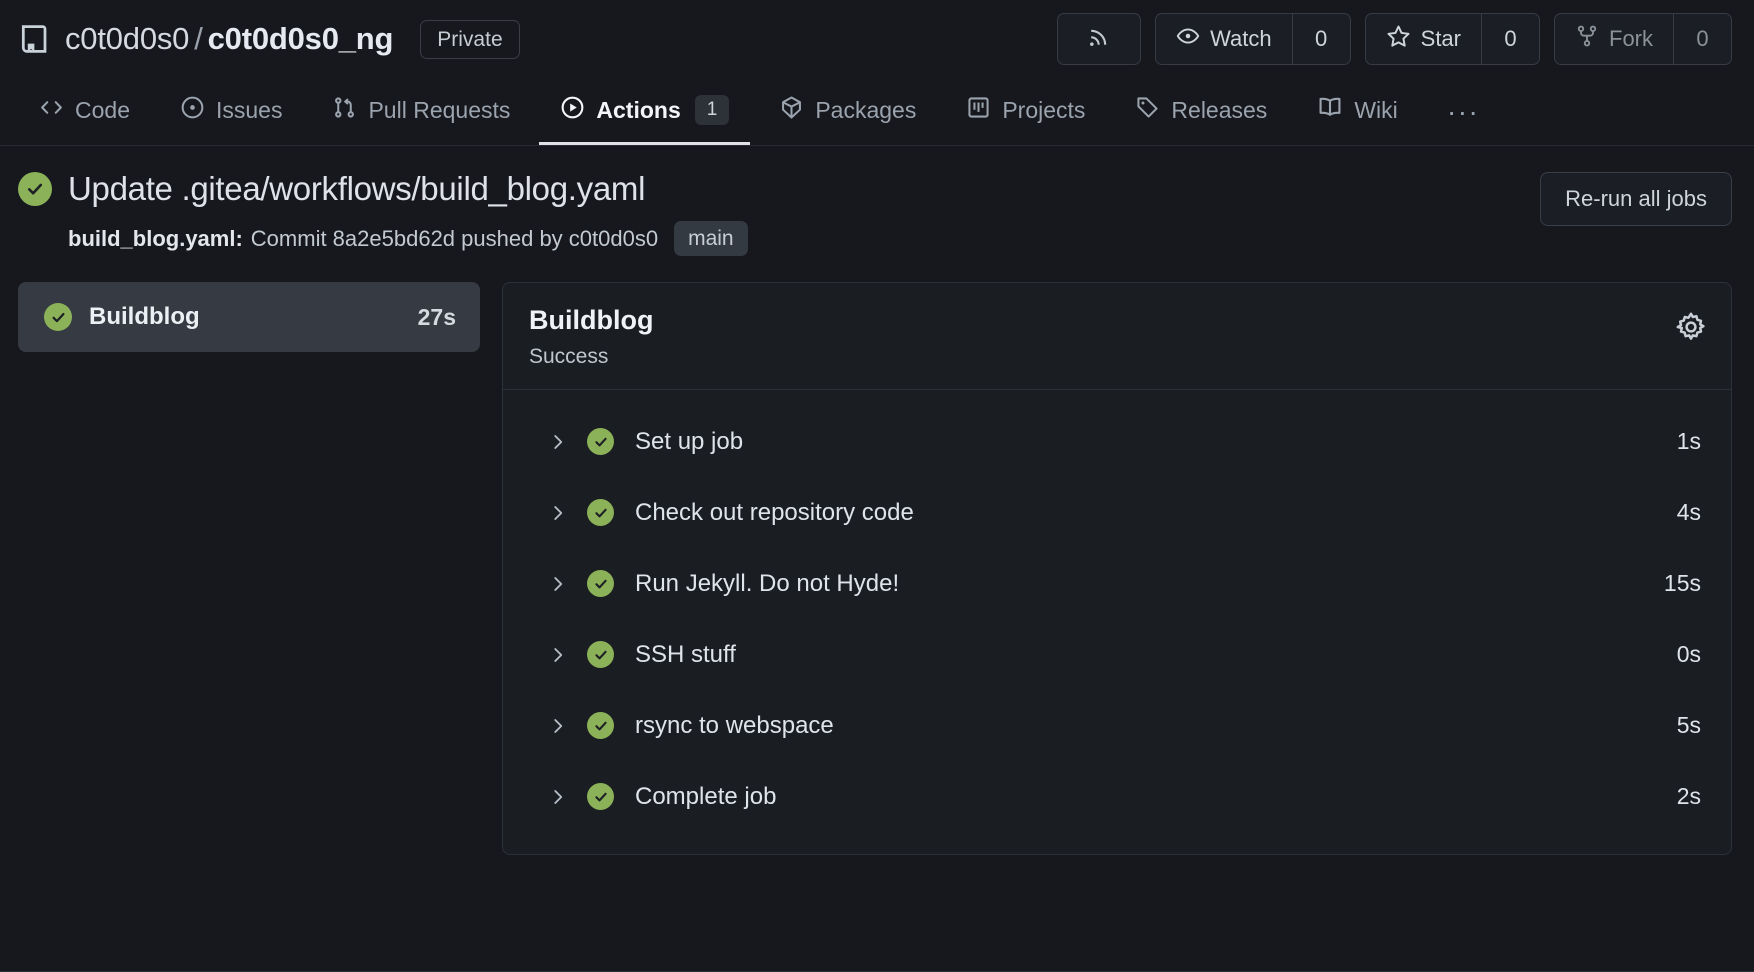 This screenshot has height=972, width=1754. I want to click on step-duration: 2s, so click(1688, 796).